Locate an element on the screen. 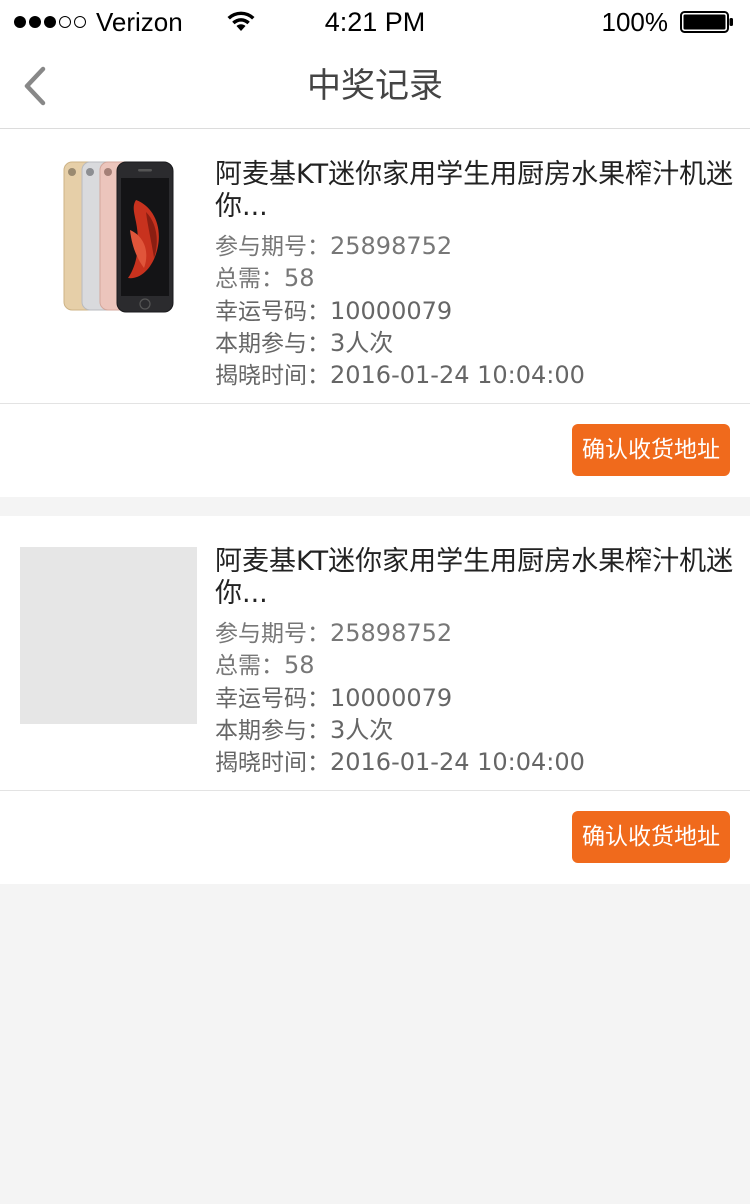  status-bar: Verizon 4:21 PM 100% is located at coordinates (375, 22).